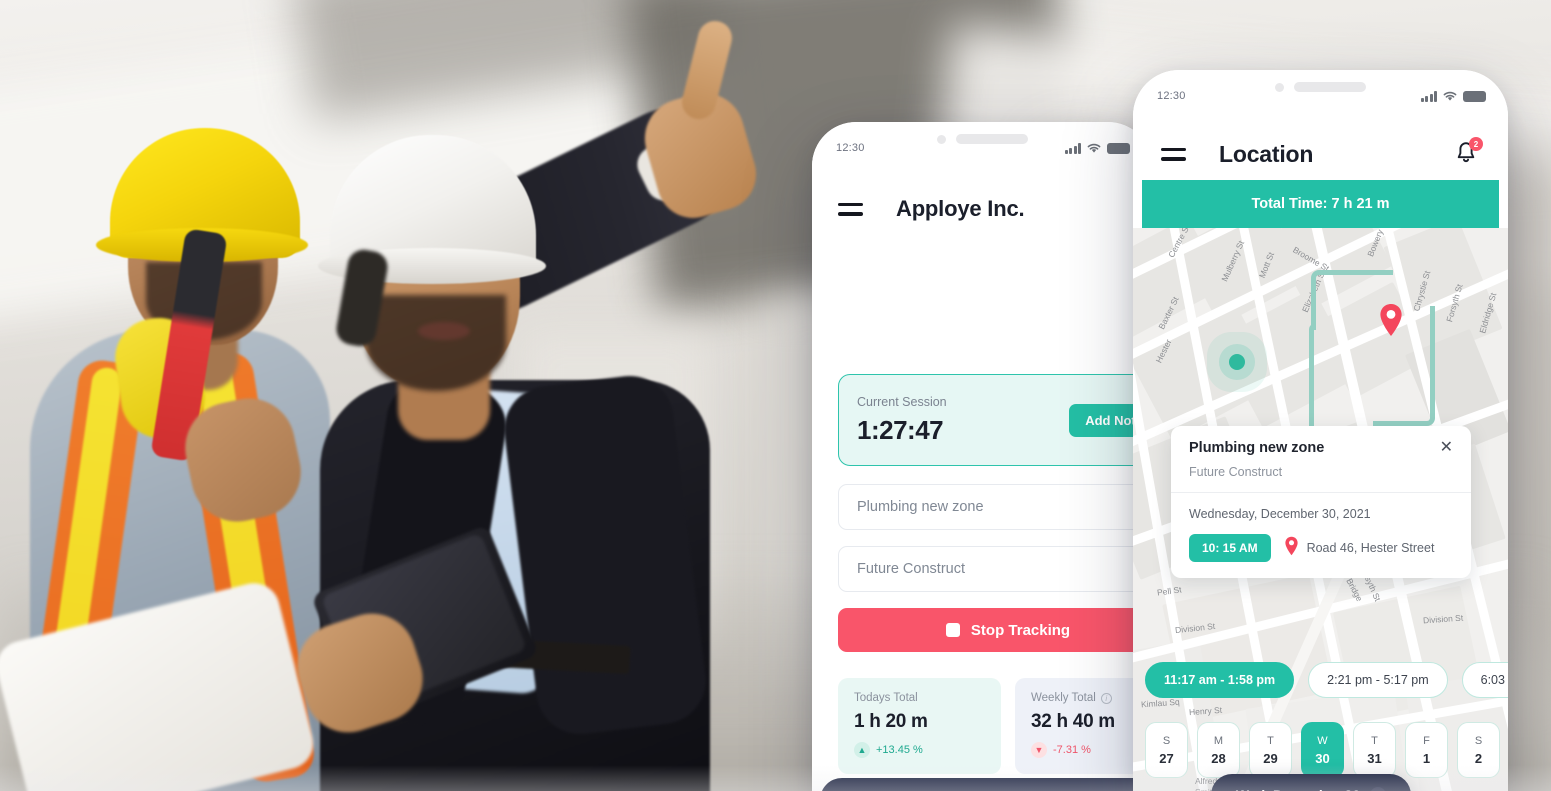  What do you see at coordinates (1478, 758) in the screenshot?
I see `day-number: 2` at bounding box center [1478, 758].